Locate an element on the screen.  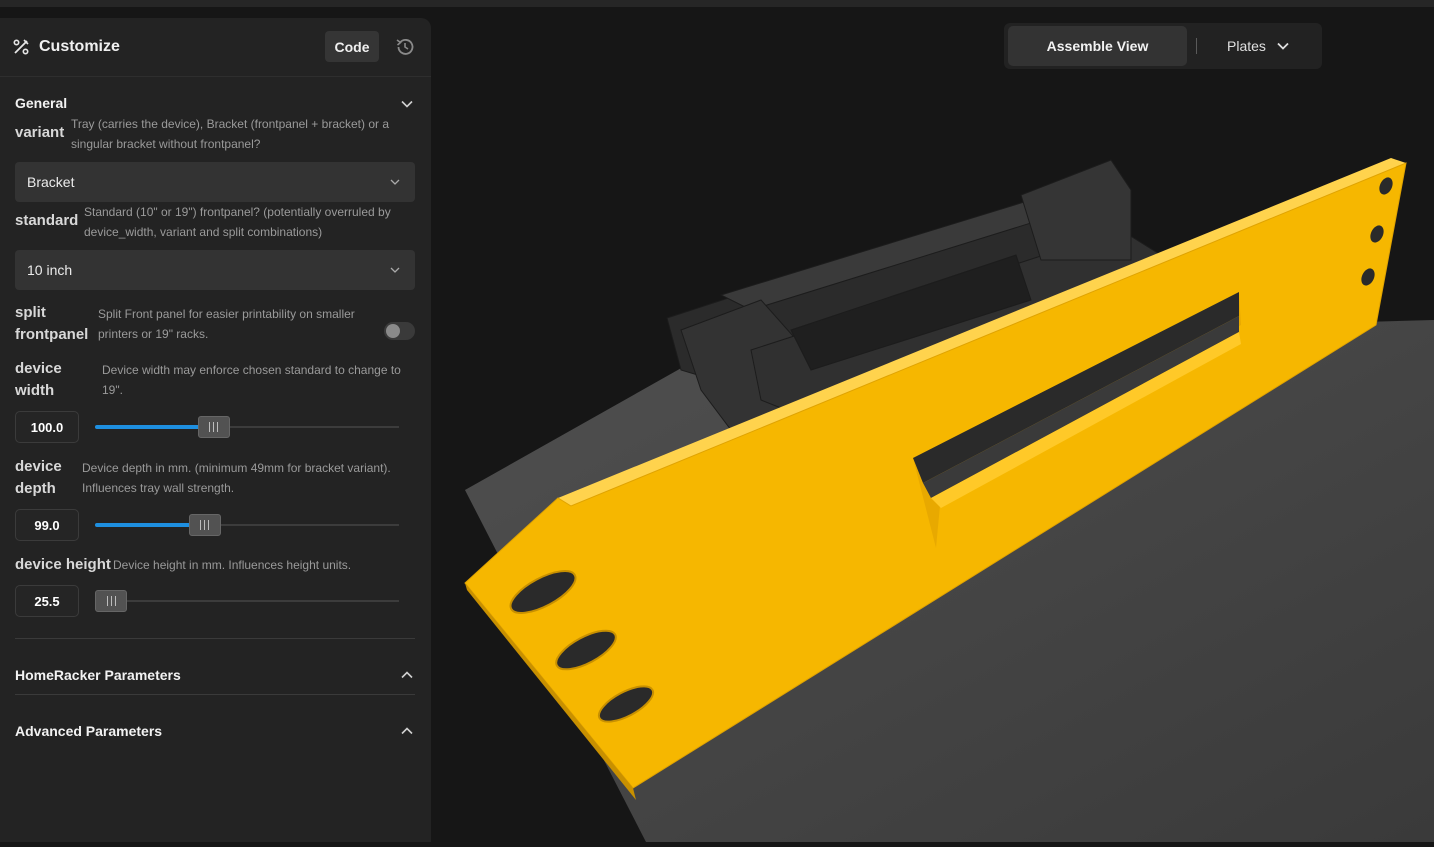
plates-dropdown: Plates is located at coordinates (1262, 46).